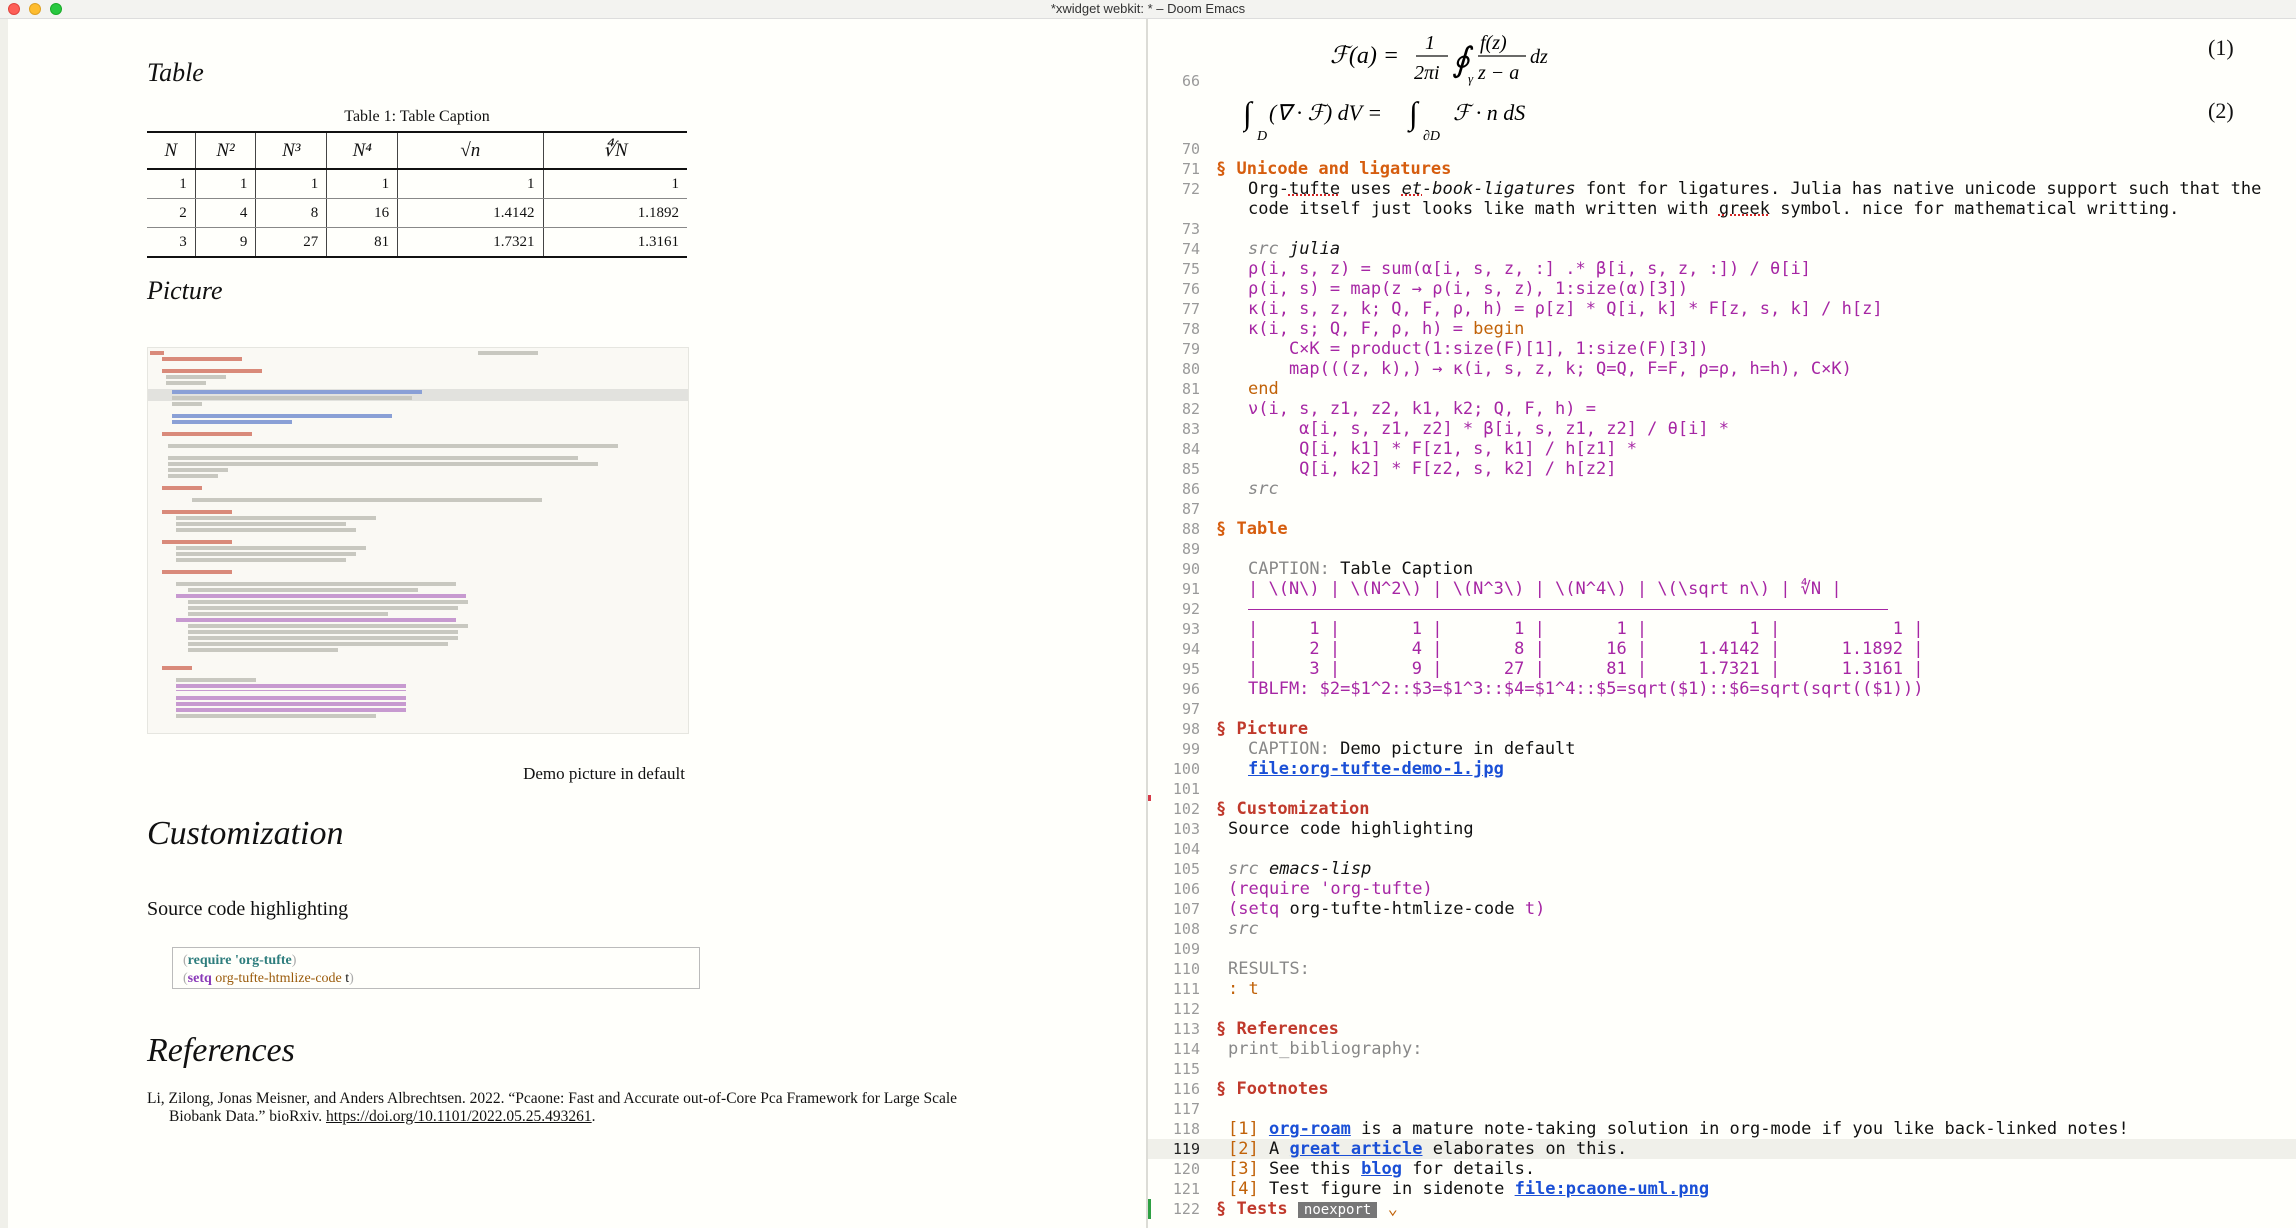  Describe the element at coordinates (1302, 889) in the screenshot. I see `code-line: 106 (require 'org-tufte)` at that location.